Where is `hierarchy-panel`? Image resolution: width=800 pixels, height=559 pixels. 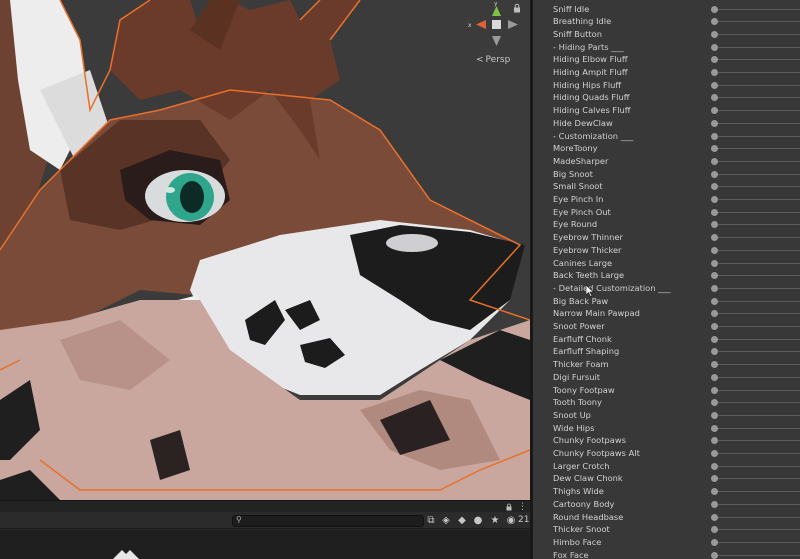
hierarchy-panel is located at coordinates (265, 544).